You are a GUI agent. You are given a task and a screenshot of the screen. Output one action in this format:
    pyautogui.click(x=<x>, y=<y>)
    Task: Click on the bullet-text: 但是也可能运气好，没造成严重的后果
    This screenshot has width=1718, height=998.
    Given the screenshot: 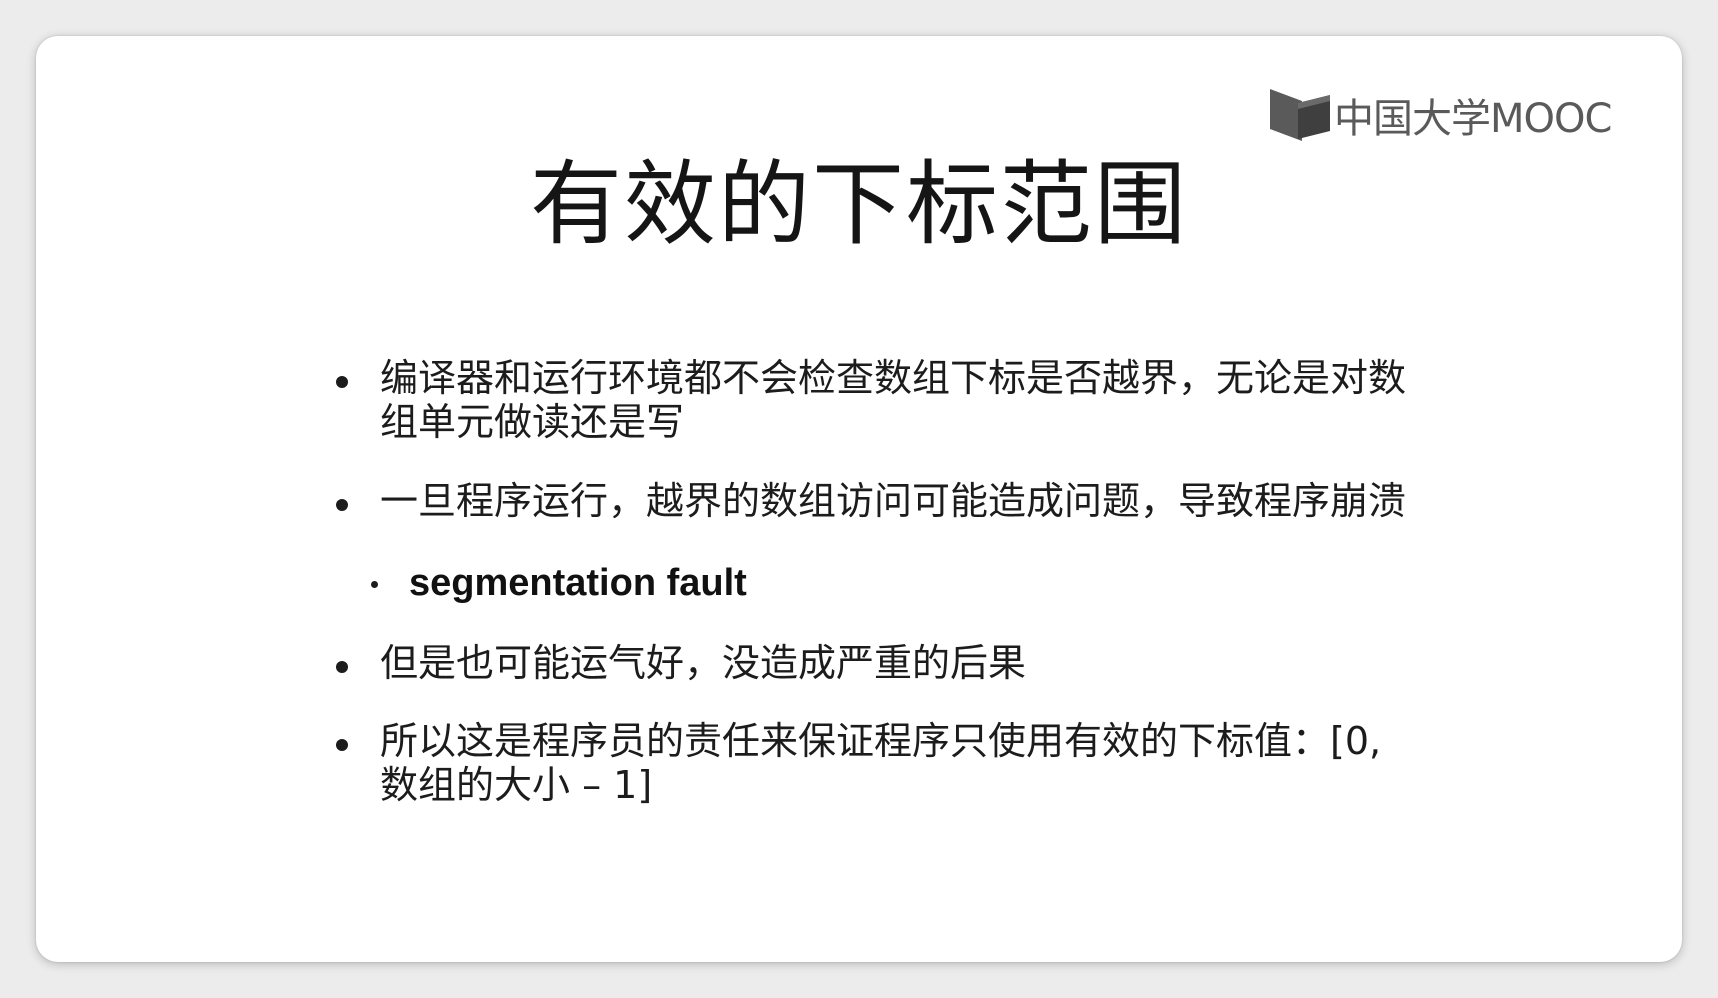 What is the action you would take?
    pyautogui.click(x=703, y=663)
    